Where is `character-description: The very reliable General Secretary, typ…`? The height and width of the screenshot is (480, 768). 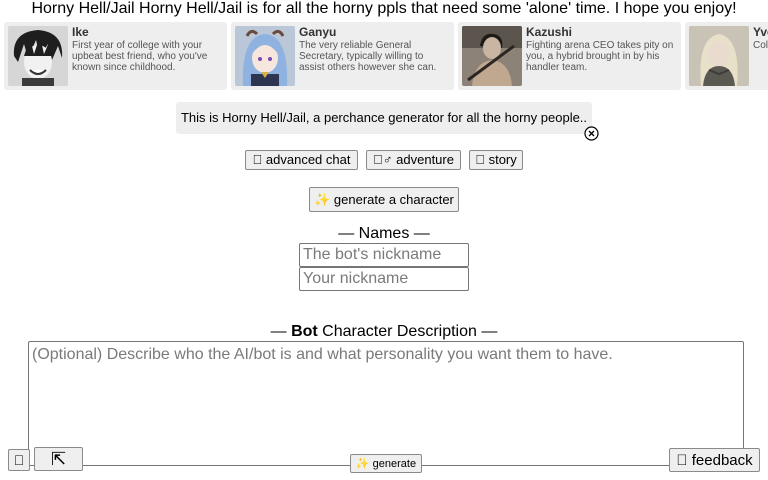
character-description: The very reliable General Secretary, typ… is located at coordinates (368, 56).